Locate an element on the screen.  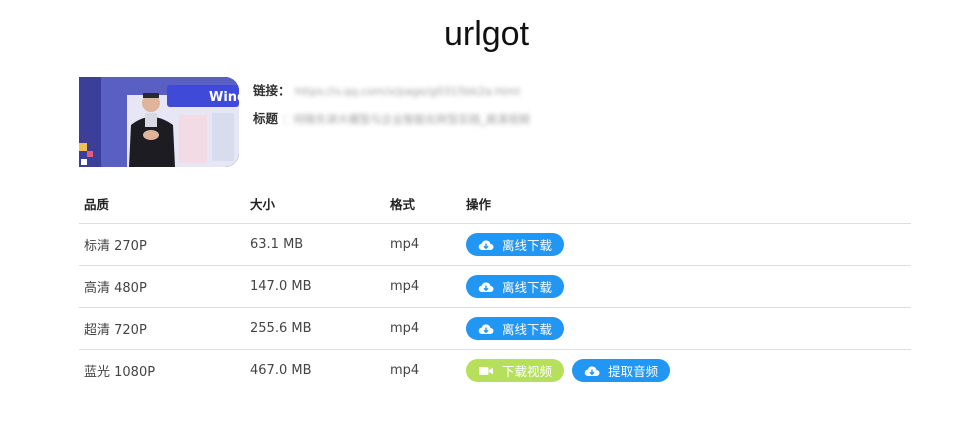
table-row: 超清 720P 255.6 MB mp4 离线下载 is located at coordinates (495, 328).